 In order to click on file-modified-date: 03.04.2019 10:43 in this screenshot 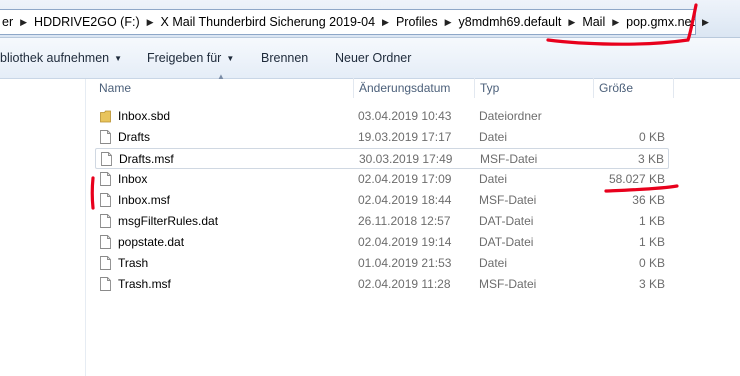, I will do `click(405, 116)`.